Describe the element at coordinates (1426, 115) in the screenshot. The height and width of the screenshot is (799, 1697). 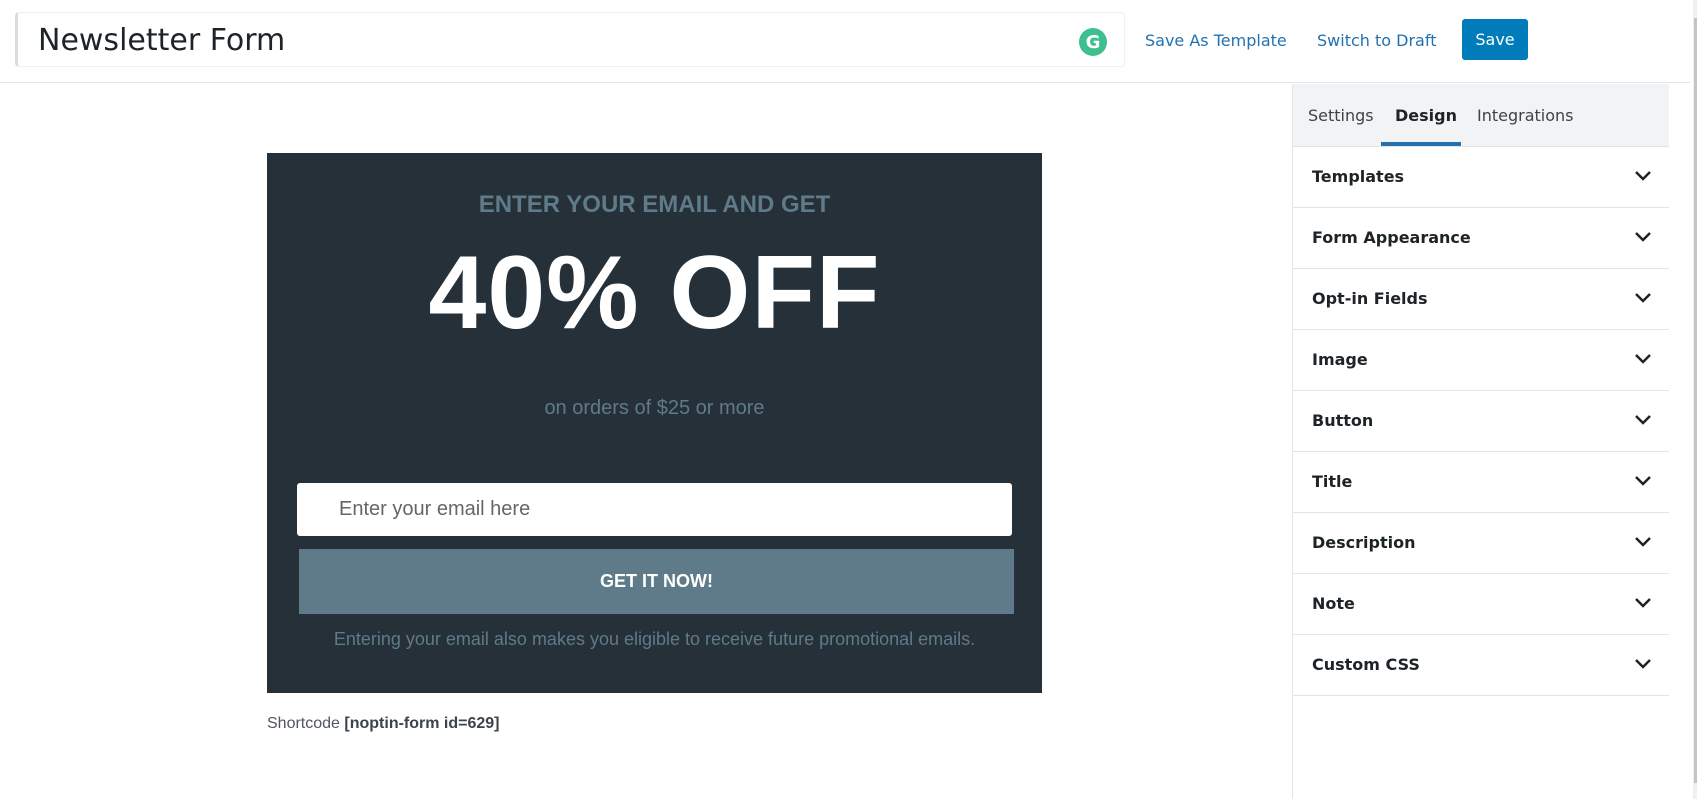
I see `tab-design: Design` at that location.